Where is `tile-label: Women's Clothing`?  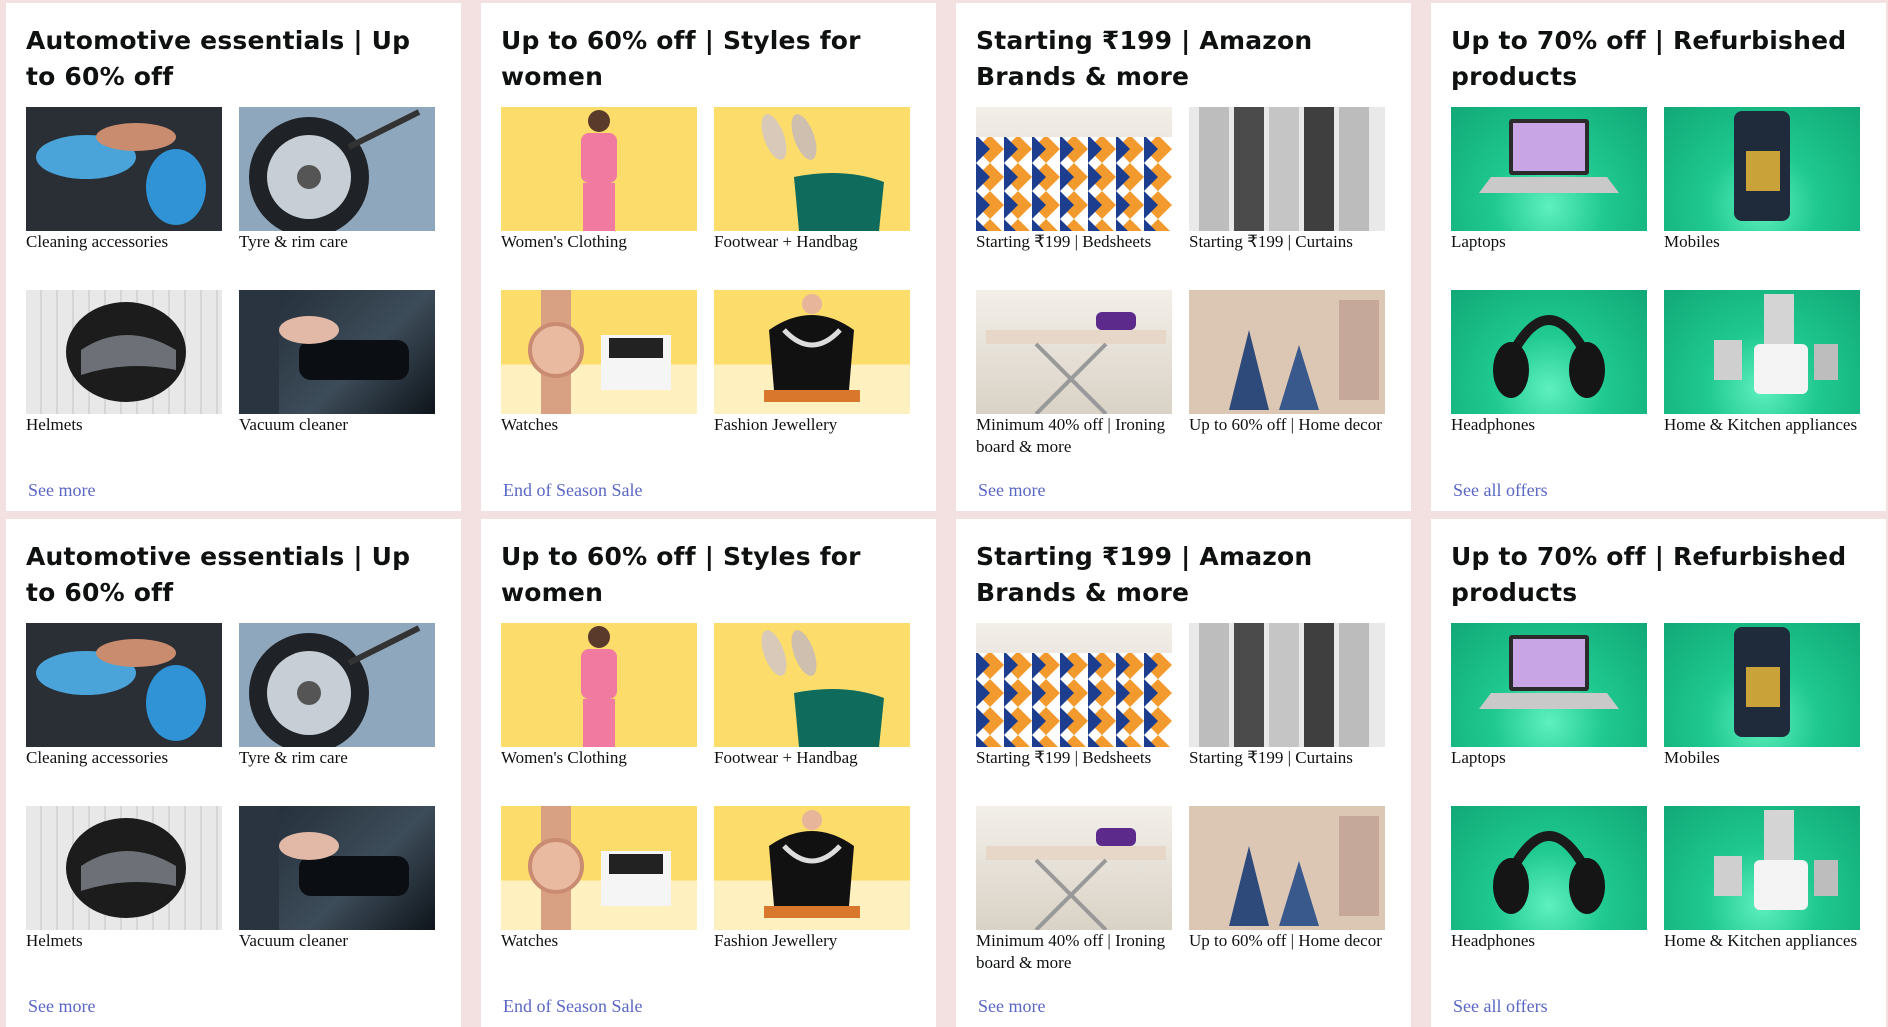
tile-label: Women's Clothing is located at coordinates (564, 241).